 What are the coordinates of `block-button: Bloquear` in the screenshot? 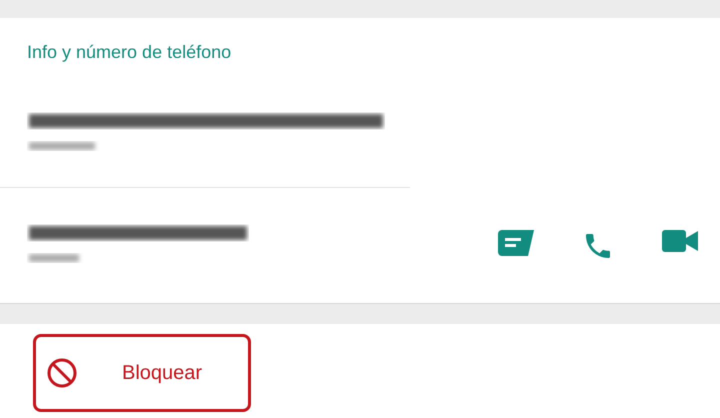 It's located at (142, 373).